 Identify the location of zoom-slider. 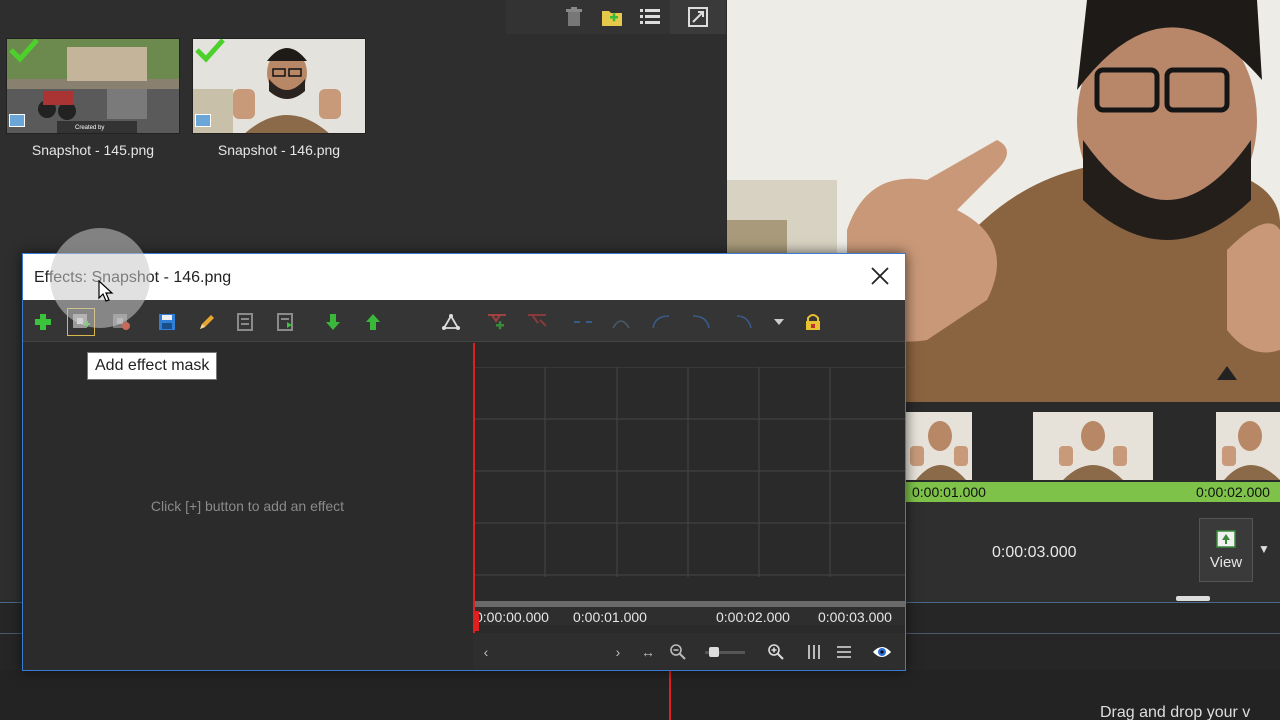
(725, 652).